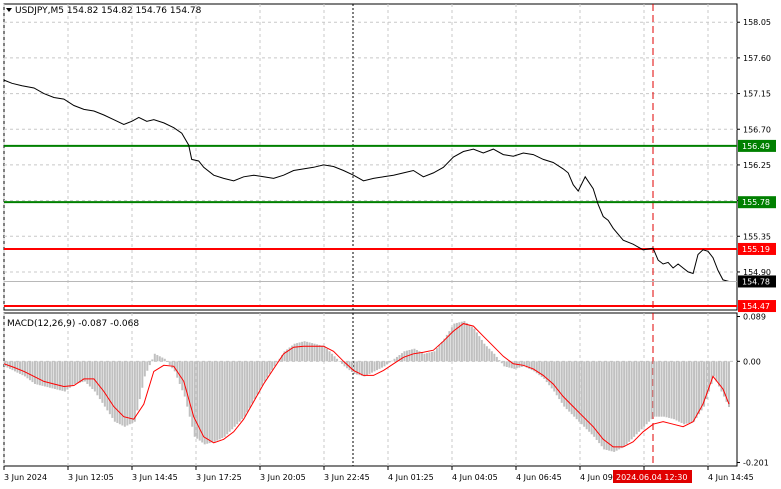  What do you see at coordinates (596, 477) in the screenshot?
I see `time-label: 4 Jun 09` at bounding box center [596, 477].